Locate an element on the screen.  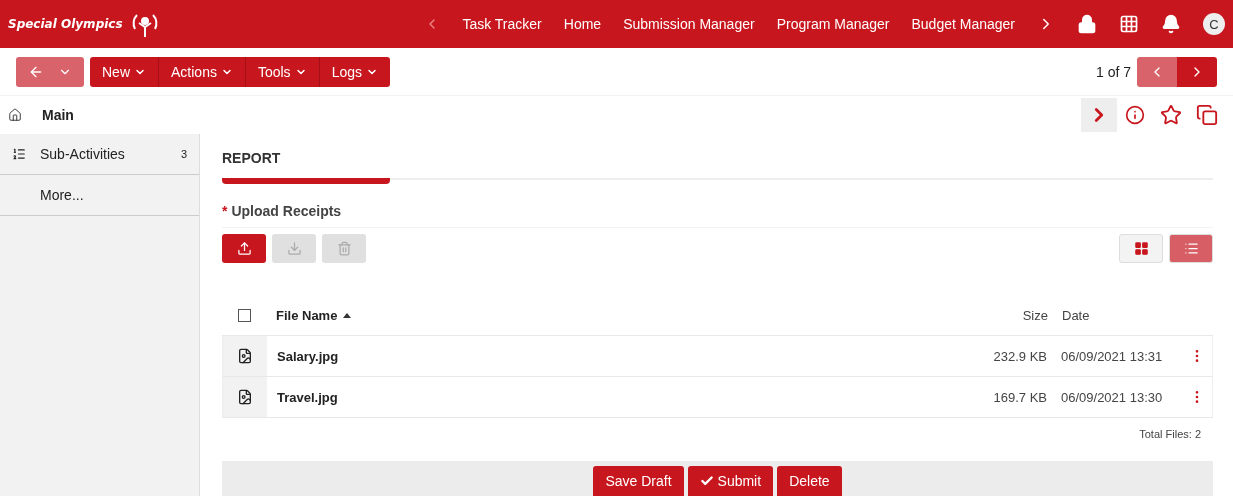
nav-link: Program Manager is located at coordinates (833, 24).